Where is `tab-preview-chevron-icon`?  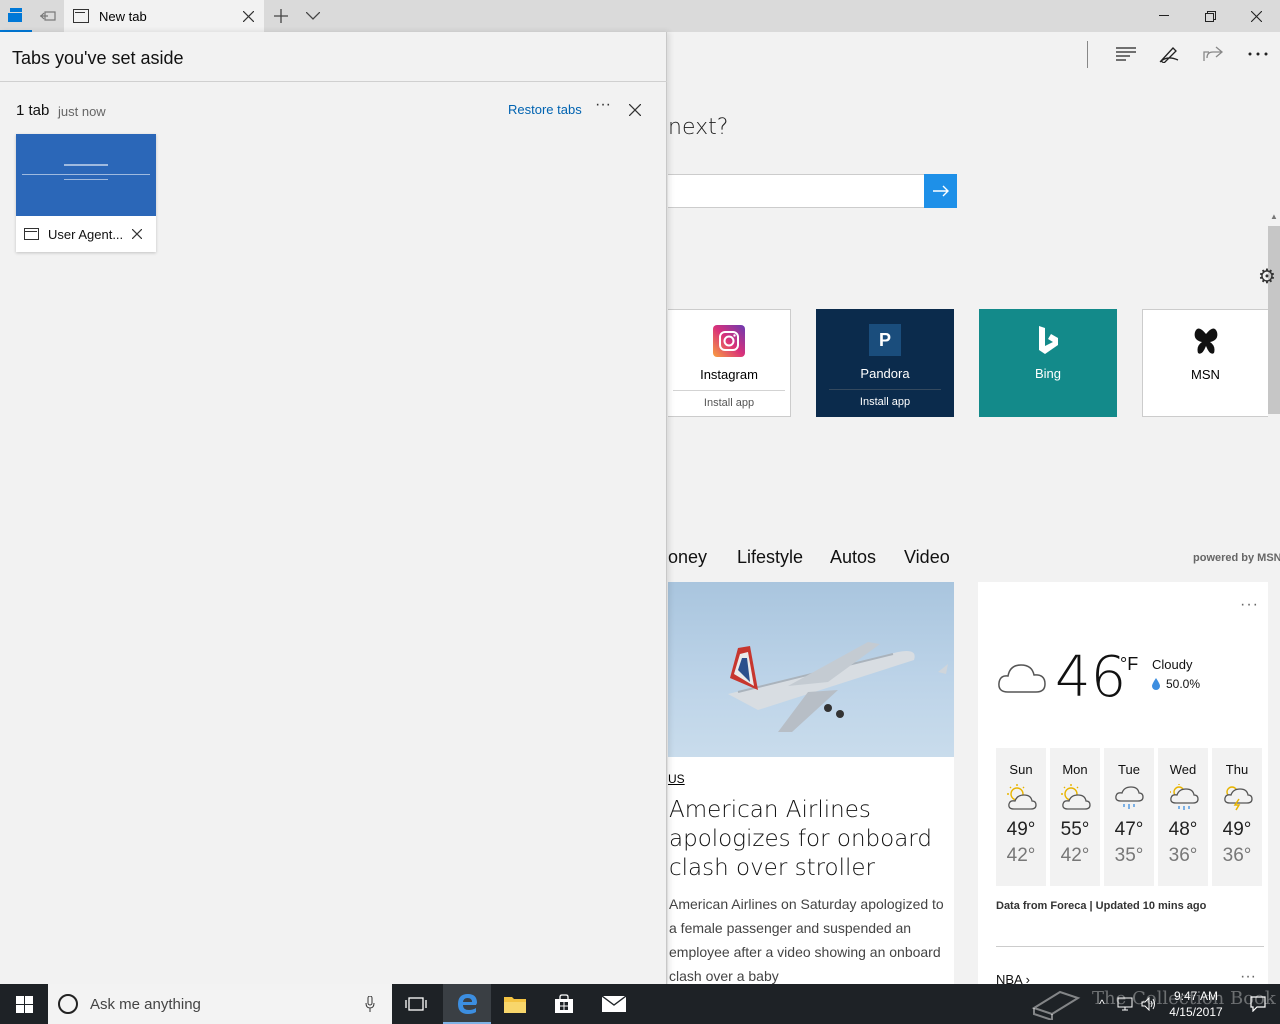 tab-preview-chevron-icon is located at coordinates (313, 16).